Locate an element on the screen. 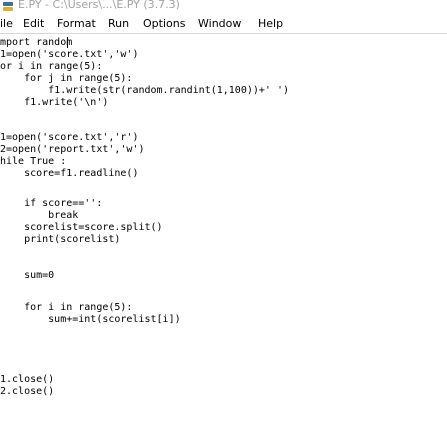 This screenshot has width=447, height=433. menu-bar: ile Edit Format Run Options Window Help is located at coordinates (223, 24).